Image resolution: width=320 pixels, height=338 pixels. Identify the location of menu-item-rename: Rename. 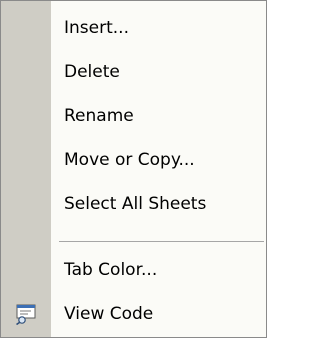
(133, 116).